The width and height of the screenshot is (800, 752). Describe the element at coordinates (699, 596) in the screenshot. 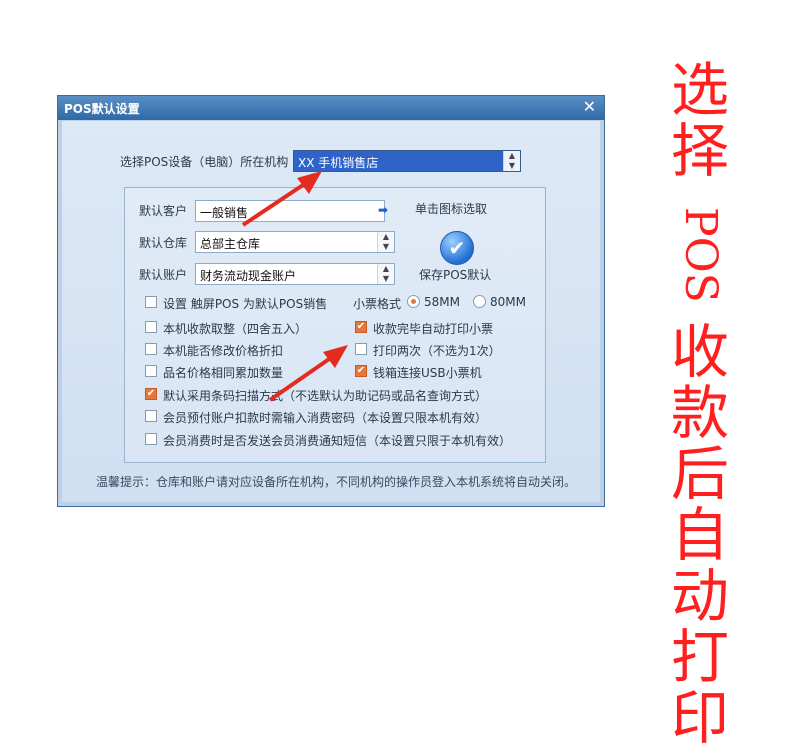

I see `annotation-char: 动` at that location.